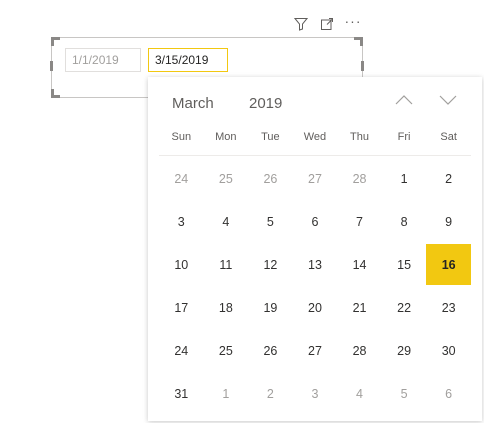 The height and width of the screenshot is (423, 484). What do you see at coordinates (315, 221) in the screenshot?
I see `calendar-day: 6` at bounding box center [315, 221].